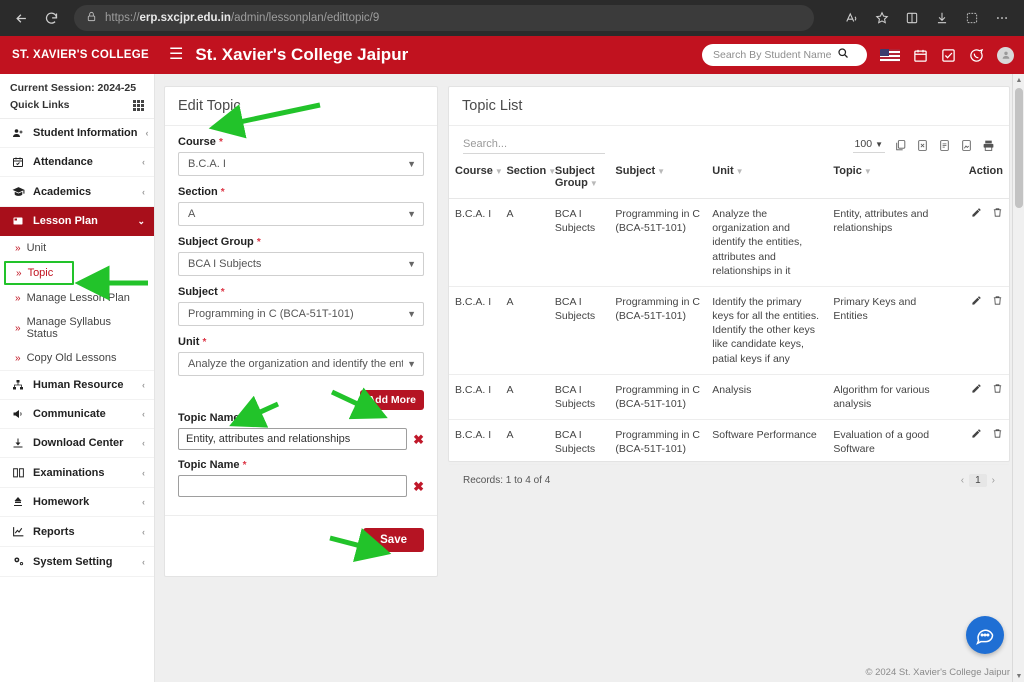 Image resolution: width=1024 pixels, height=682 pixels. What do you see at coordinates (51, 18) in the screenshot?
I see `reload-icon` at bounding box center [51, 18].